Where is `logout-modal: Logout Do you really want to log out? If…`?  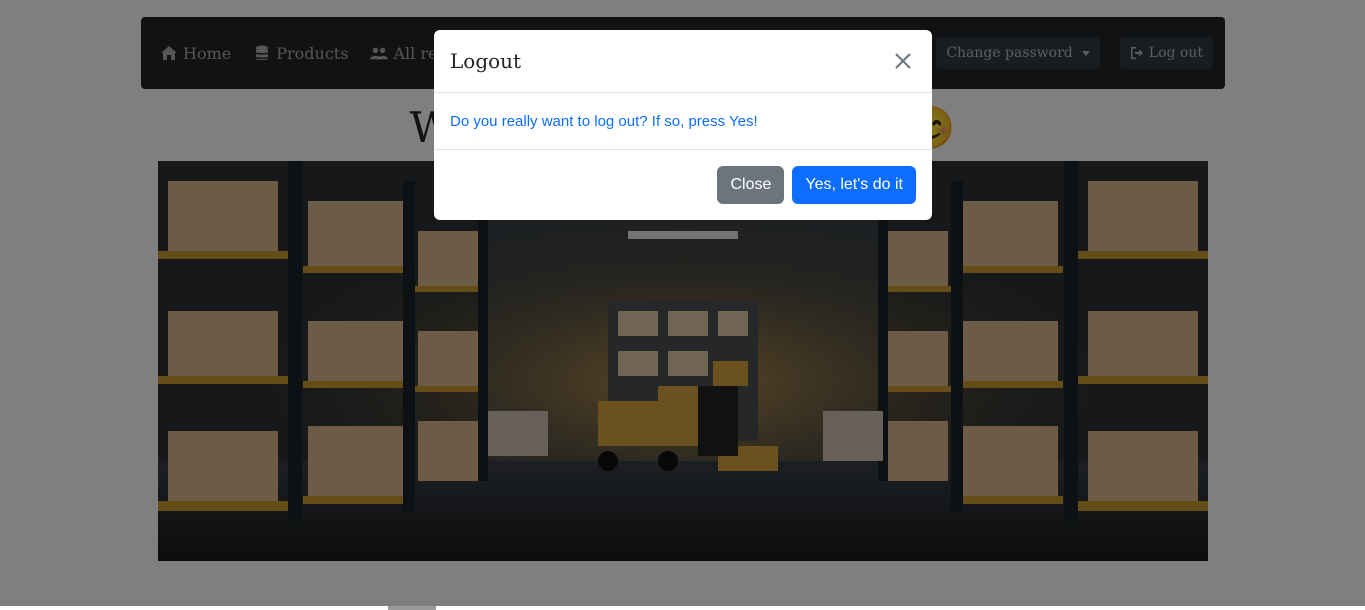 logout-modal: Logout Do you really want to log out? If… is located at coordinates (683, 125).